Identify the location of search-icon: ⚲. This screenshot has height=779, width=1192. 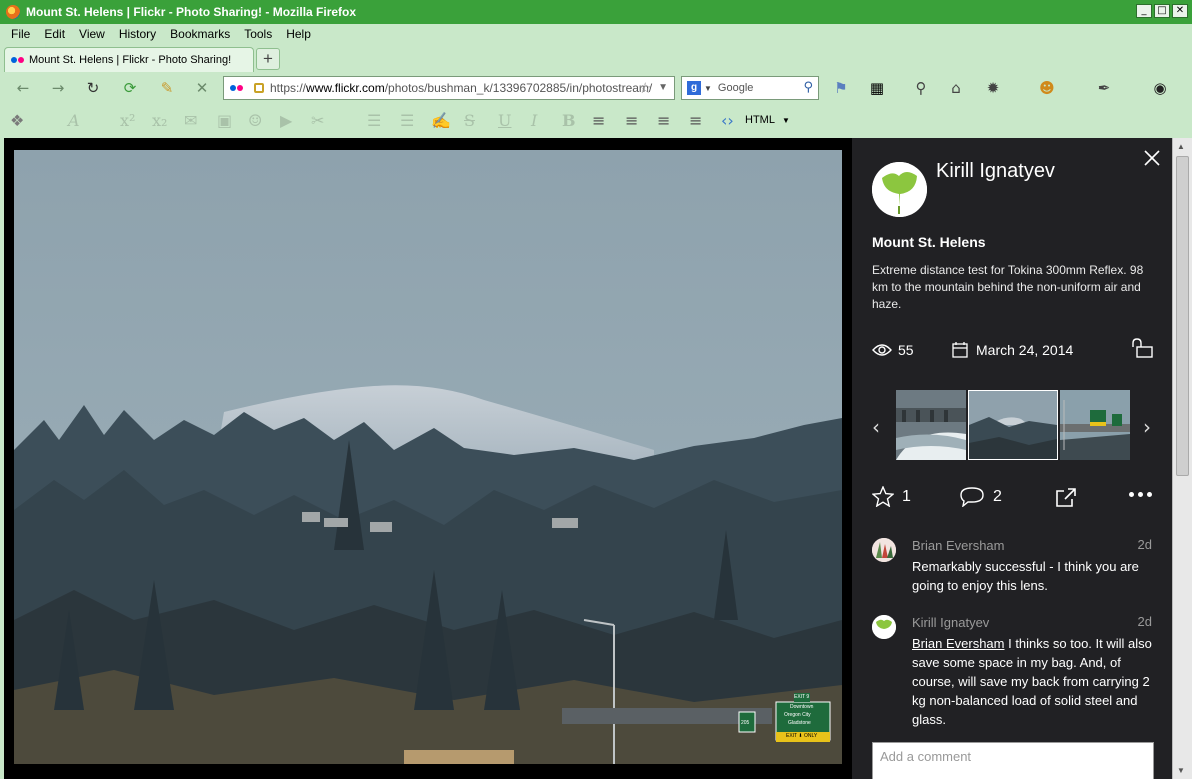
(808, 87).